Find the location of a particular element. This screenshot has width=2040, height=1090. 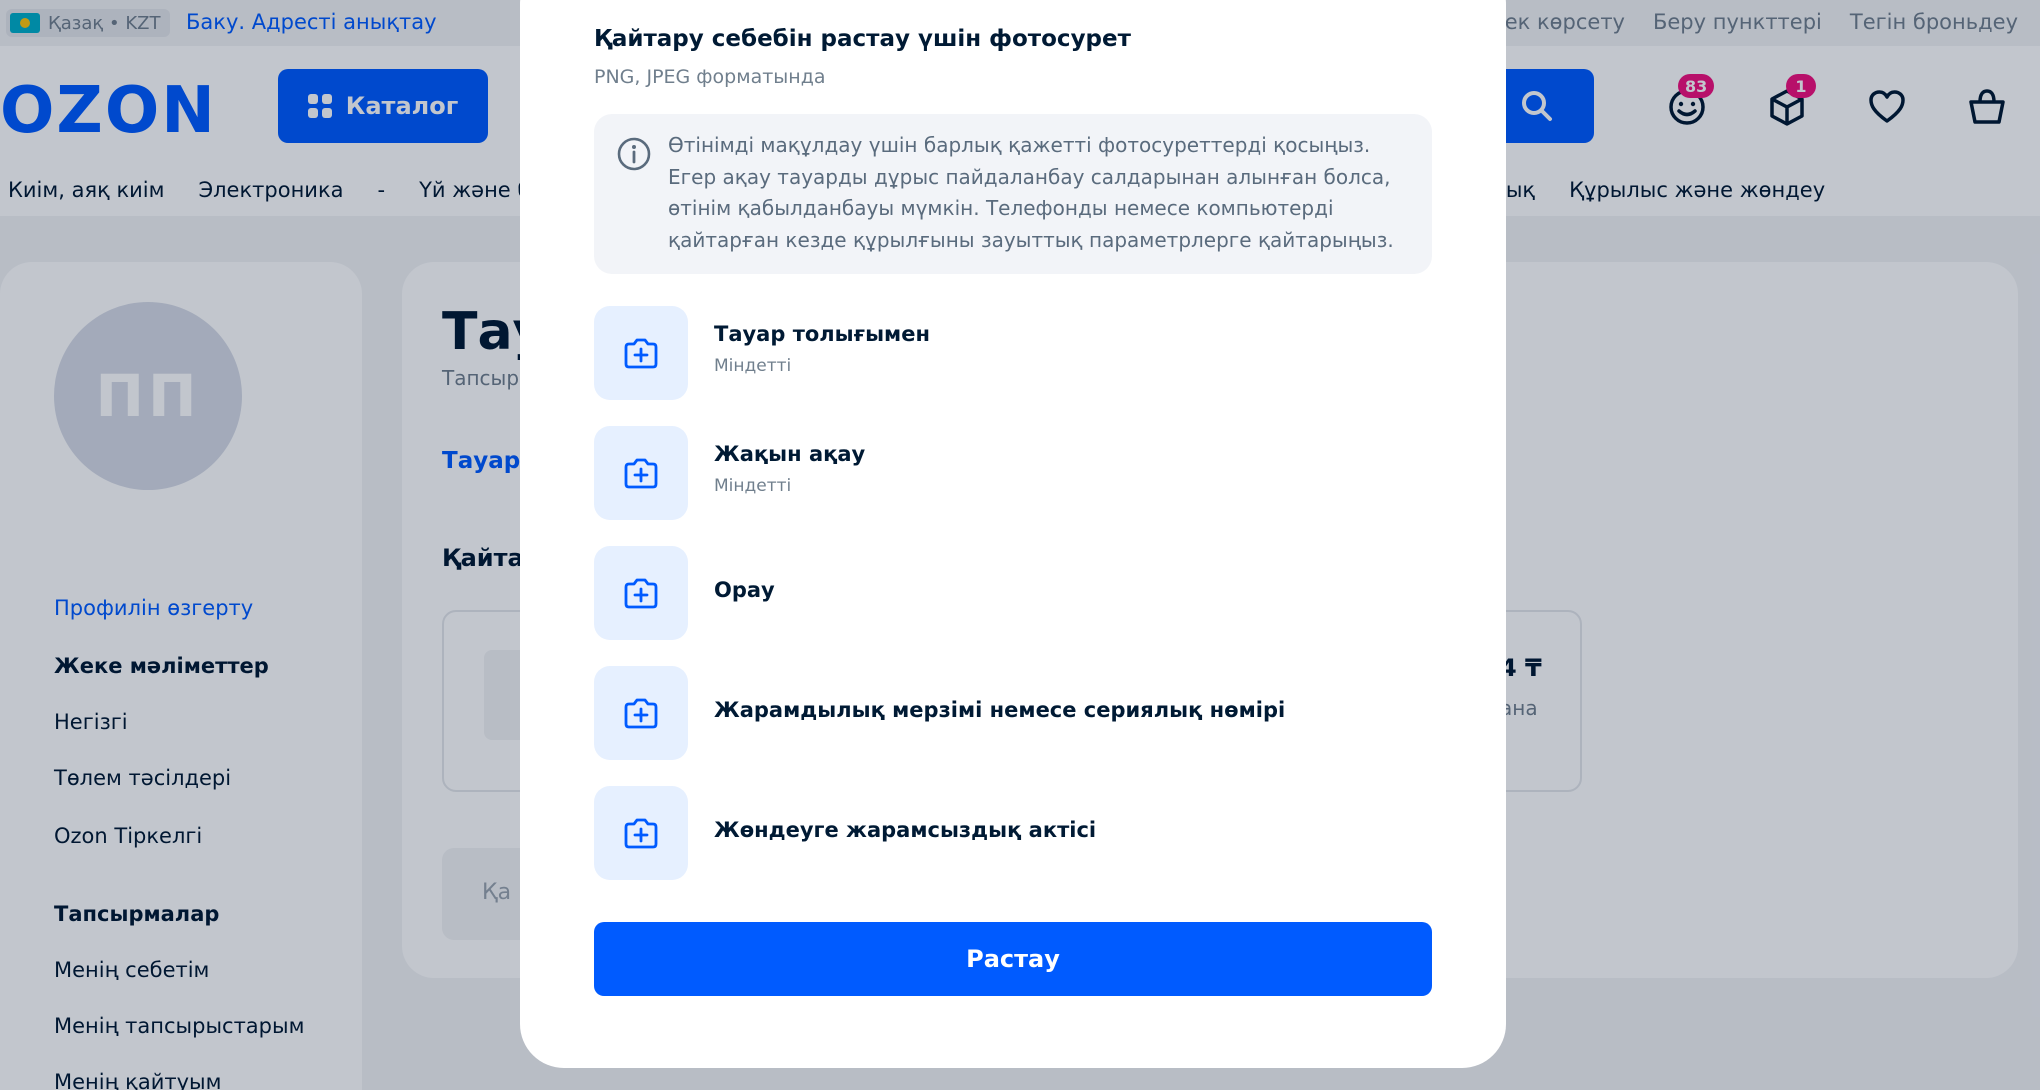

modal-subtitle: PNG, JPEG форматында is located at coordinates (710, 77).